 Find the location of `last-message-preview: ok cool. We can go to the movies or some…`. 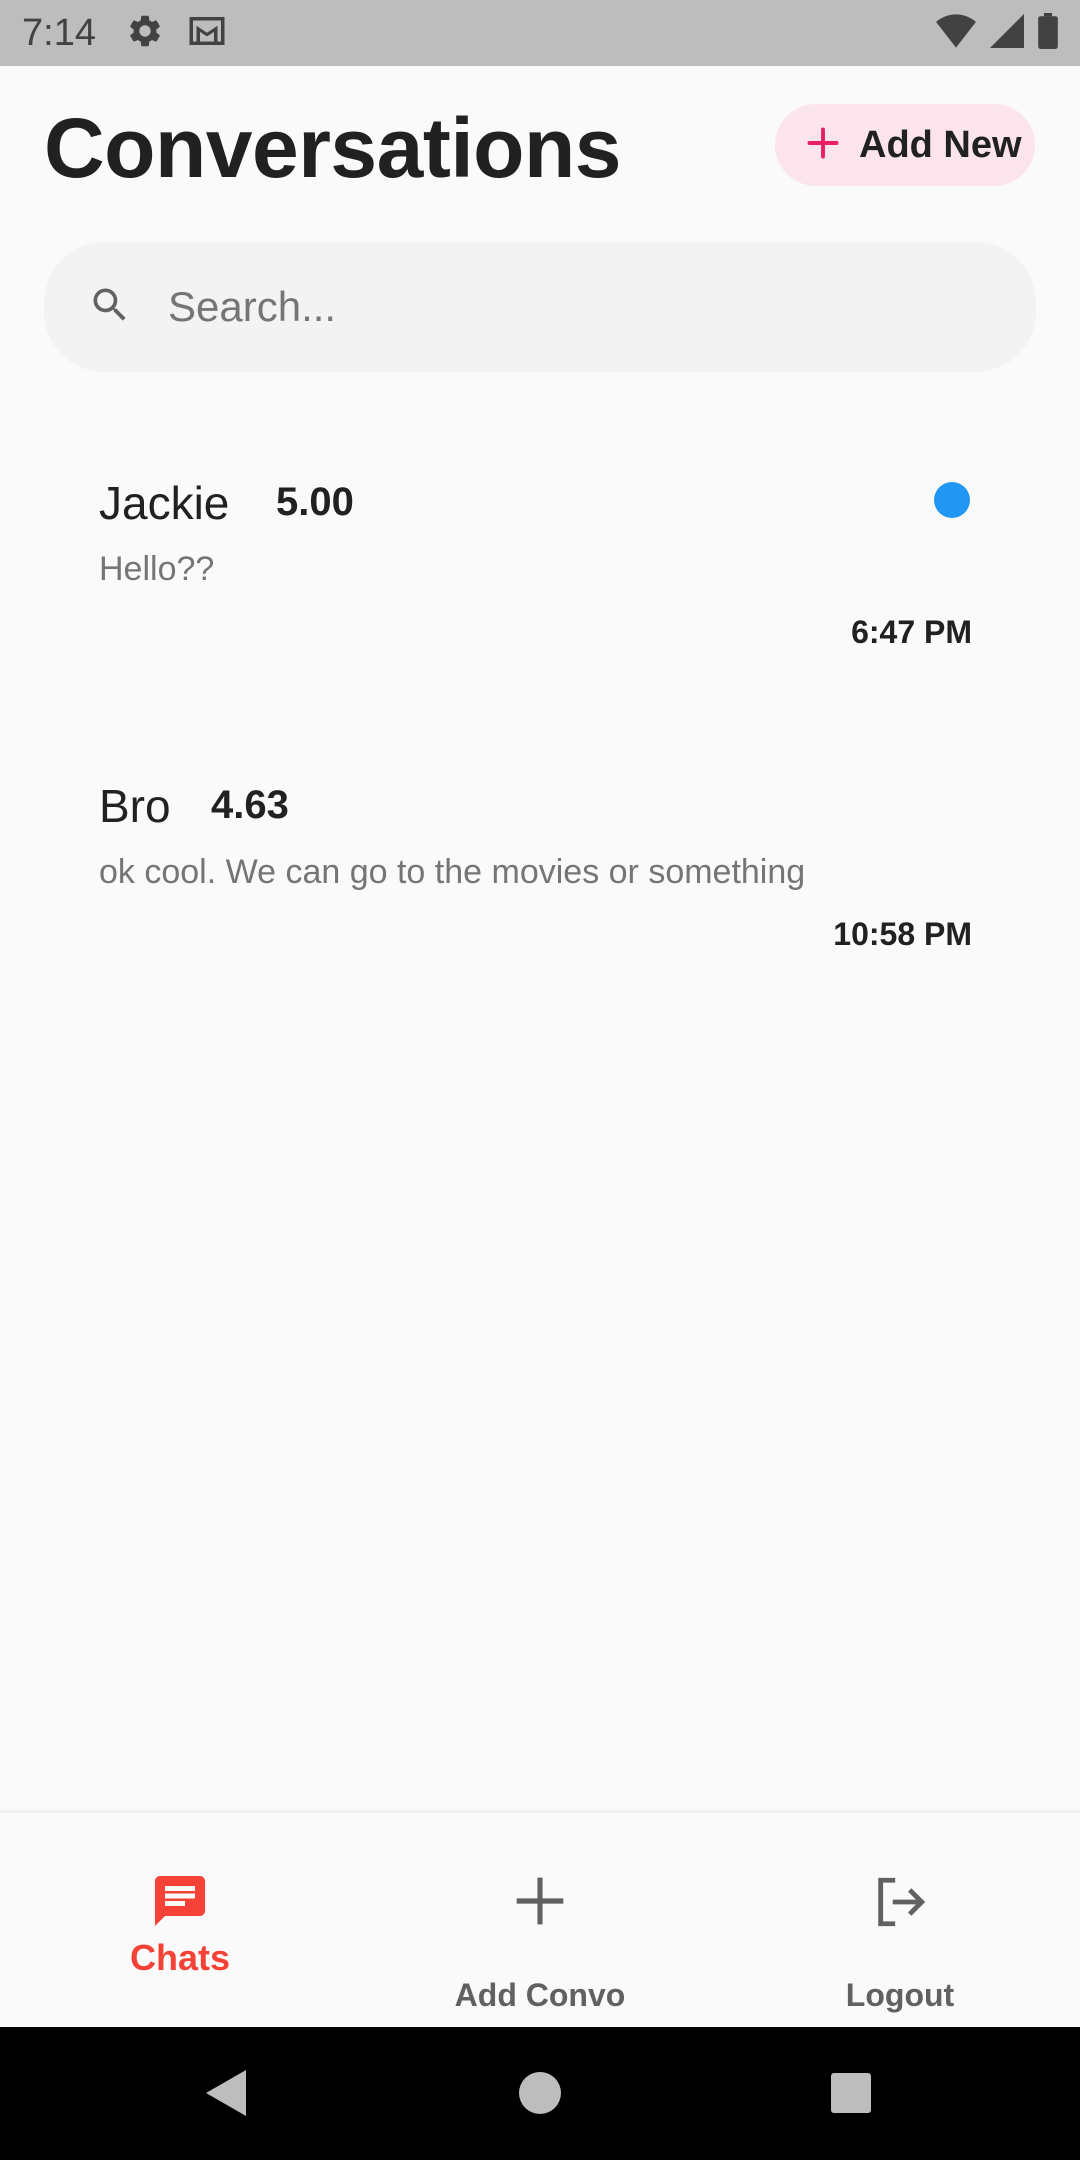

last-message-preview: ok cool. We can go to the movies or some… is located at coordinates (452, 872).